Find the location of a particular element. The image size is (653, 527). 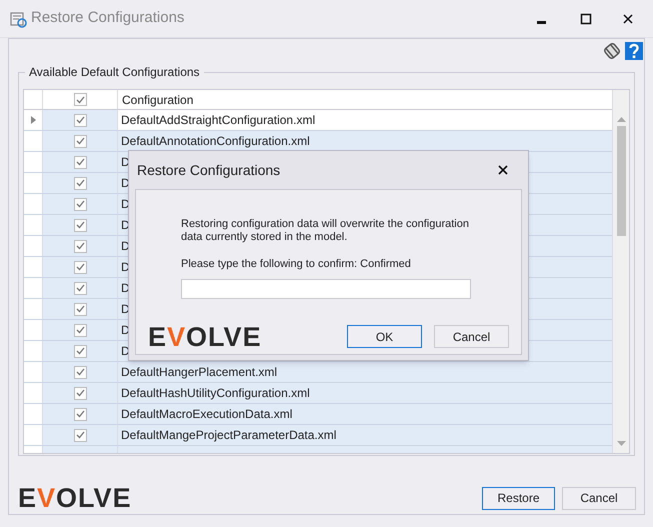

scrollbar is located at coordinates (620, 271).